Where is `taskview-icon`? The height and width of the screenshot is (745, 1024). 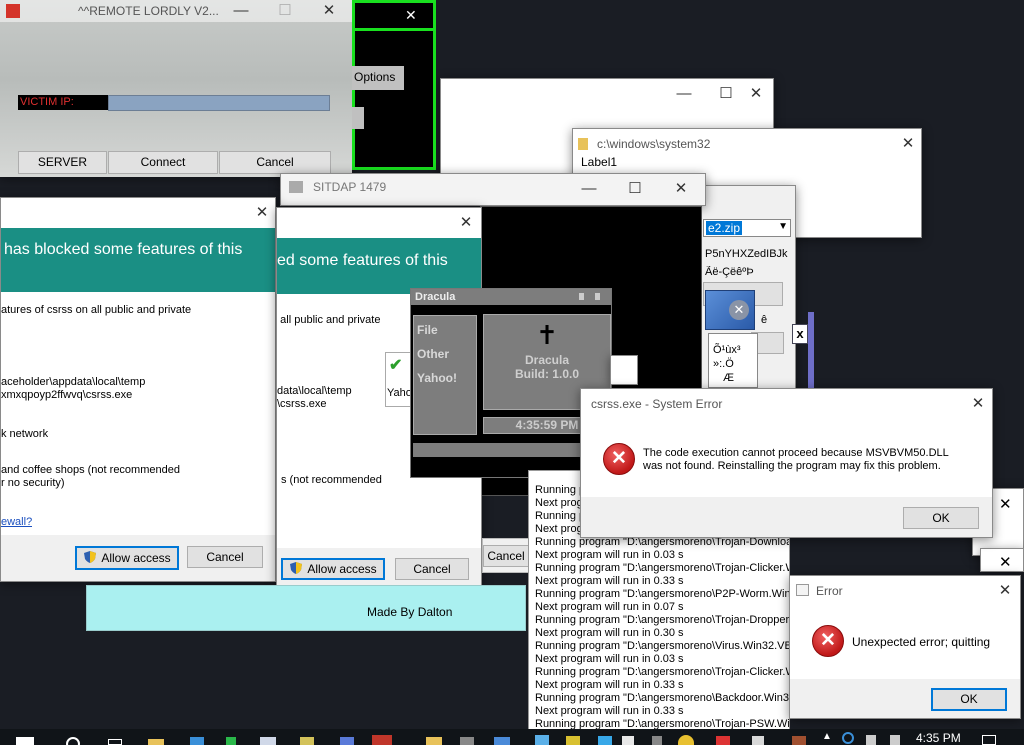
taskview-icon is located at coordinates (115, 742).